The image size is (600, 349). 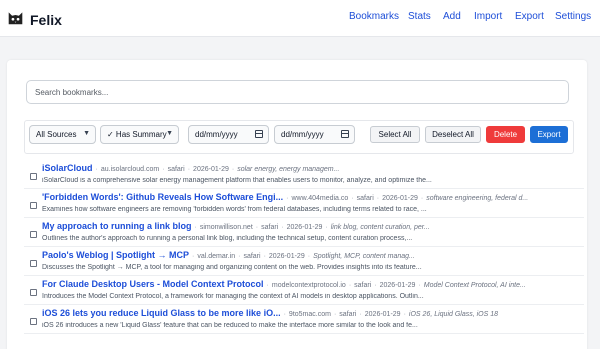 I want to click on cat-face-icon, so click(x=15, y=20).